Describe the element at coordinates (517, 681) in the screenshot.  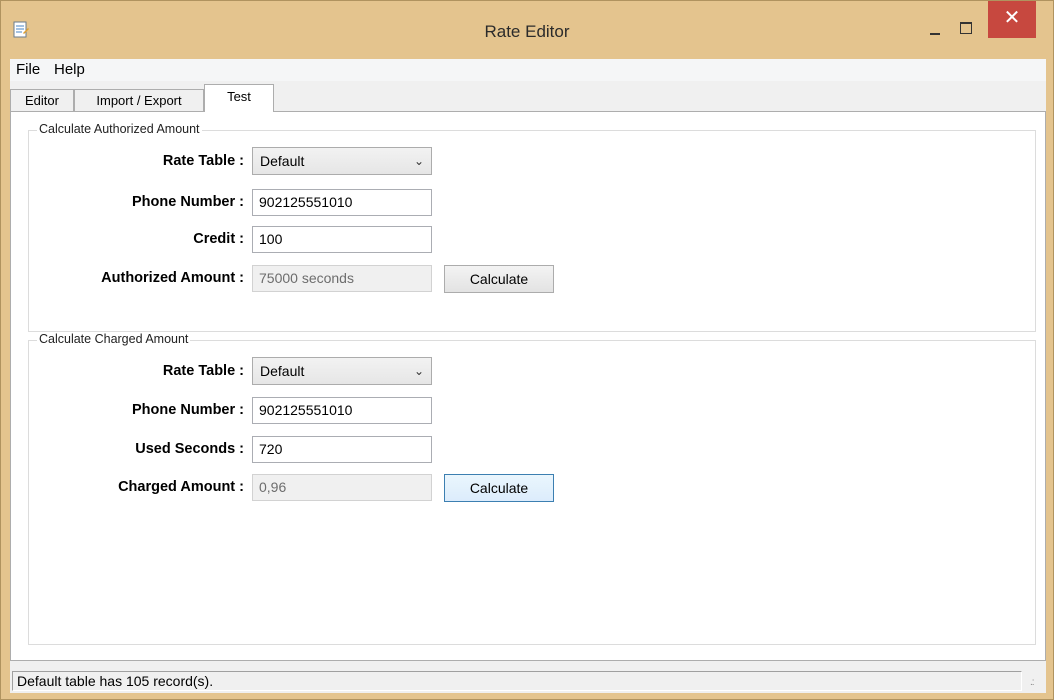
I see `status-text: Default table has 105 record(s).` at that location.